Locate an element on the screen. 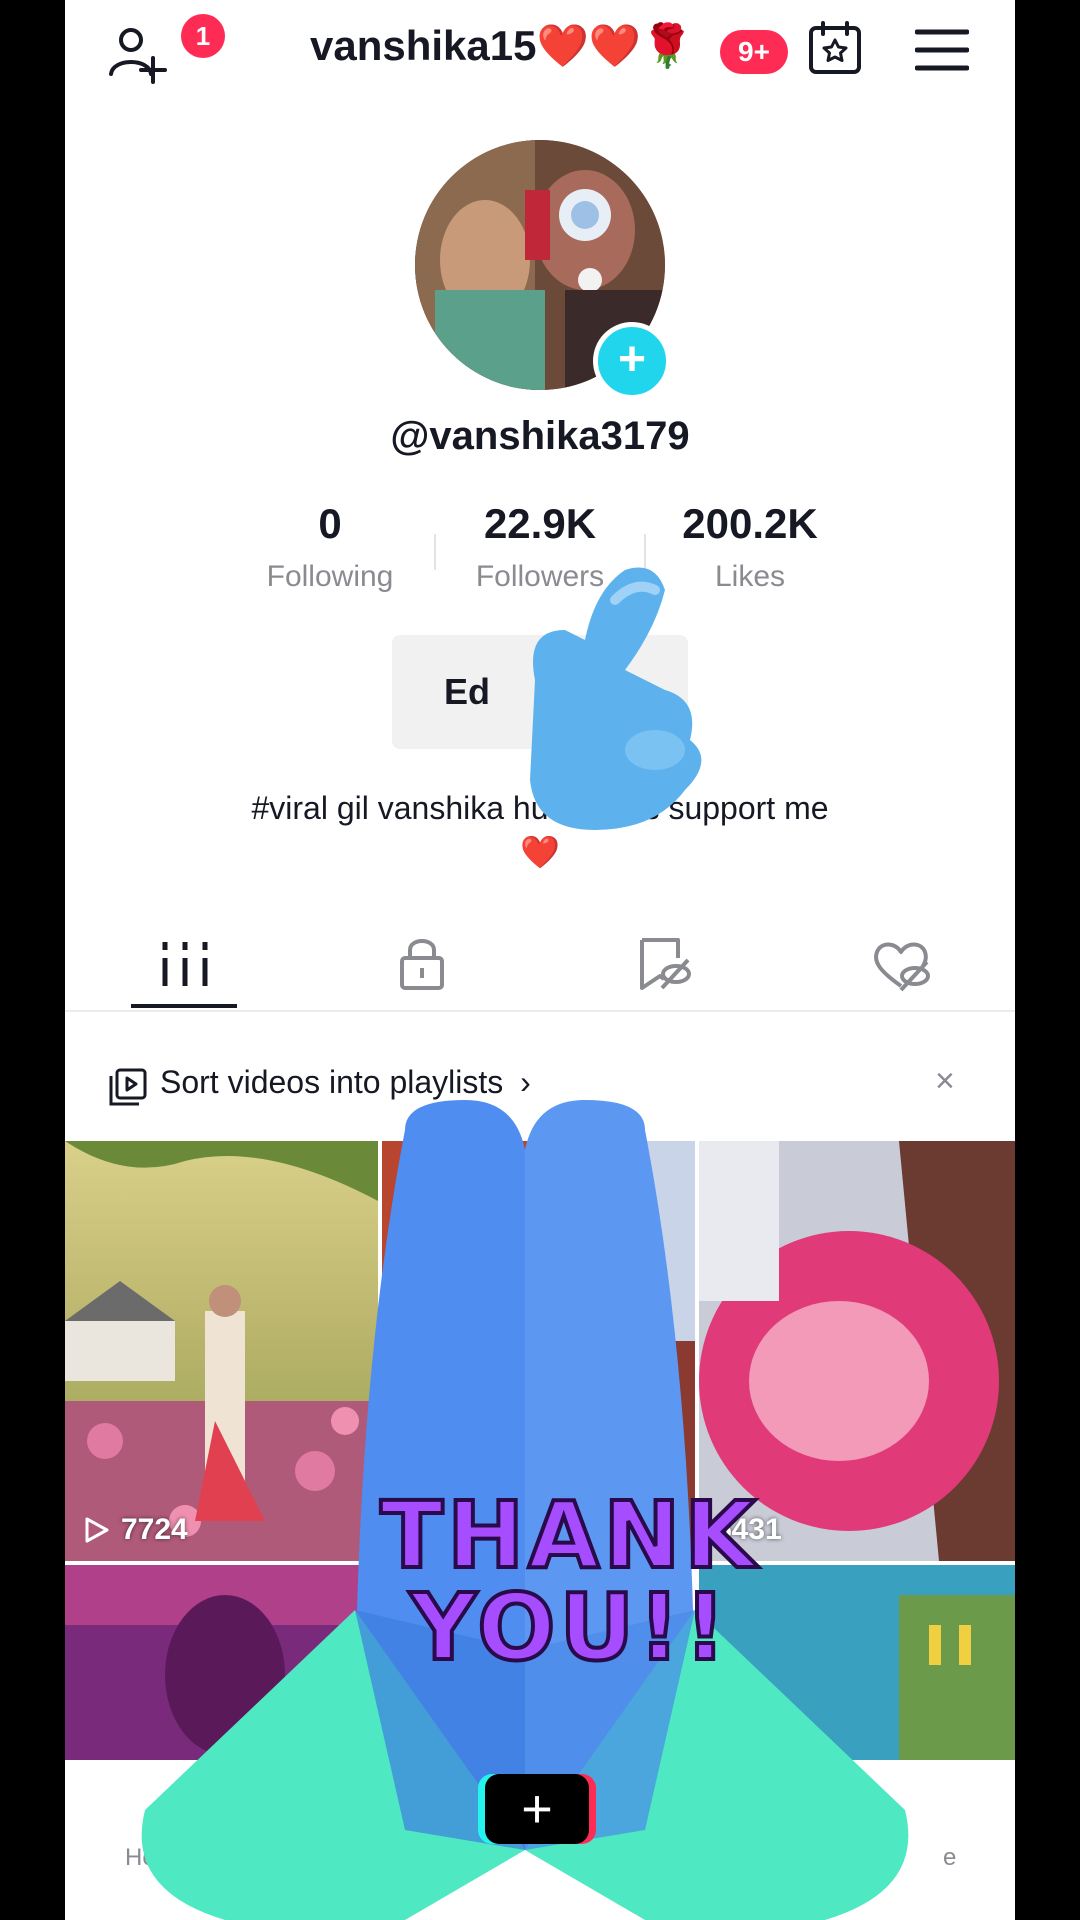 Image resolution: width=1080 pixels, height=1920 pixels. nav-home: Ho is located at coordinates (140, 1858).